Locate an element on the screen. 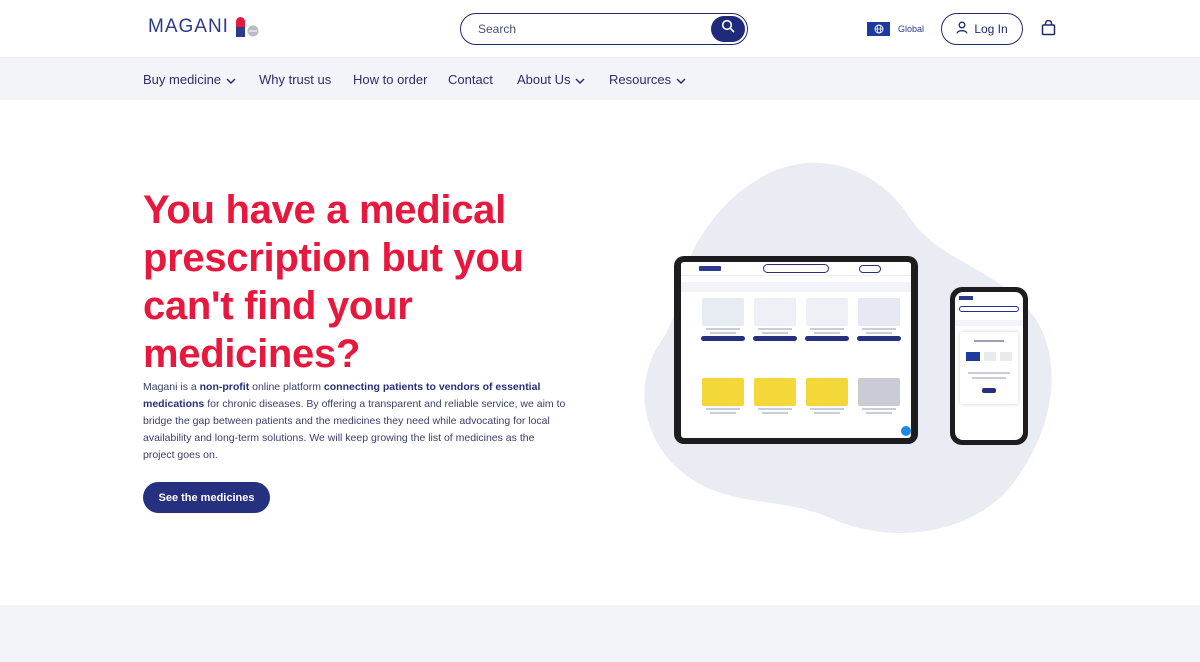 The image size is (1200, 662). hero-text-part: online platform is located at coordinates (286, 387).